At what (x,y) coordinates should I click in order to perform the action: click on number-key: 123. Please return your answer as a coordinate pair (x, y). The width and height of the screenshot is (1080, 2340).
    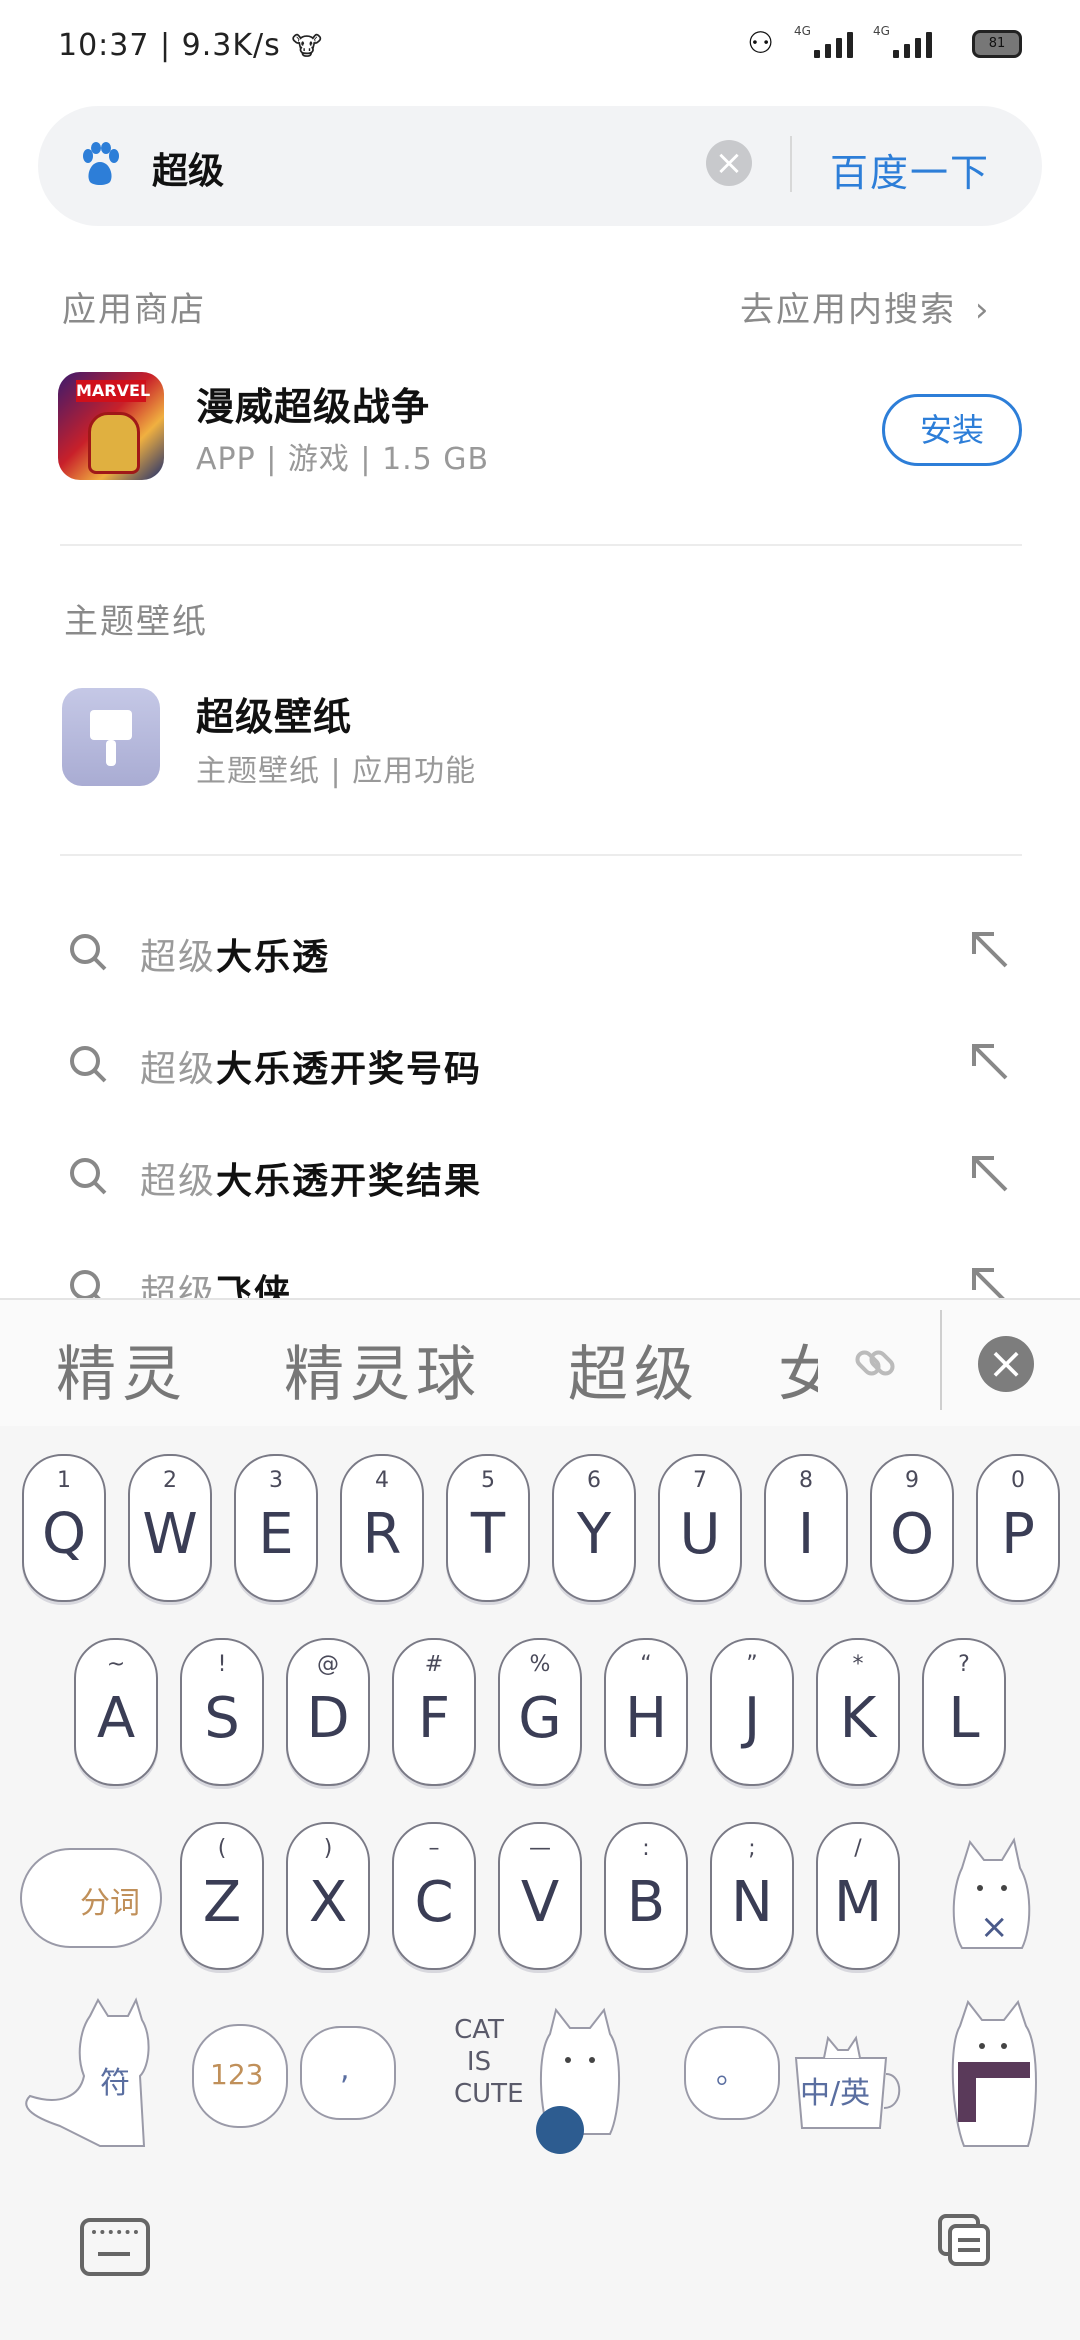
    Looking at the image, I should click on (240, 2076).